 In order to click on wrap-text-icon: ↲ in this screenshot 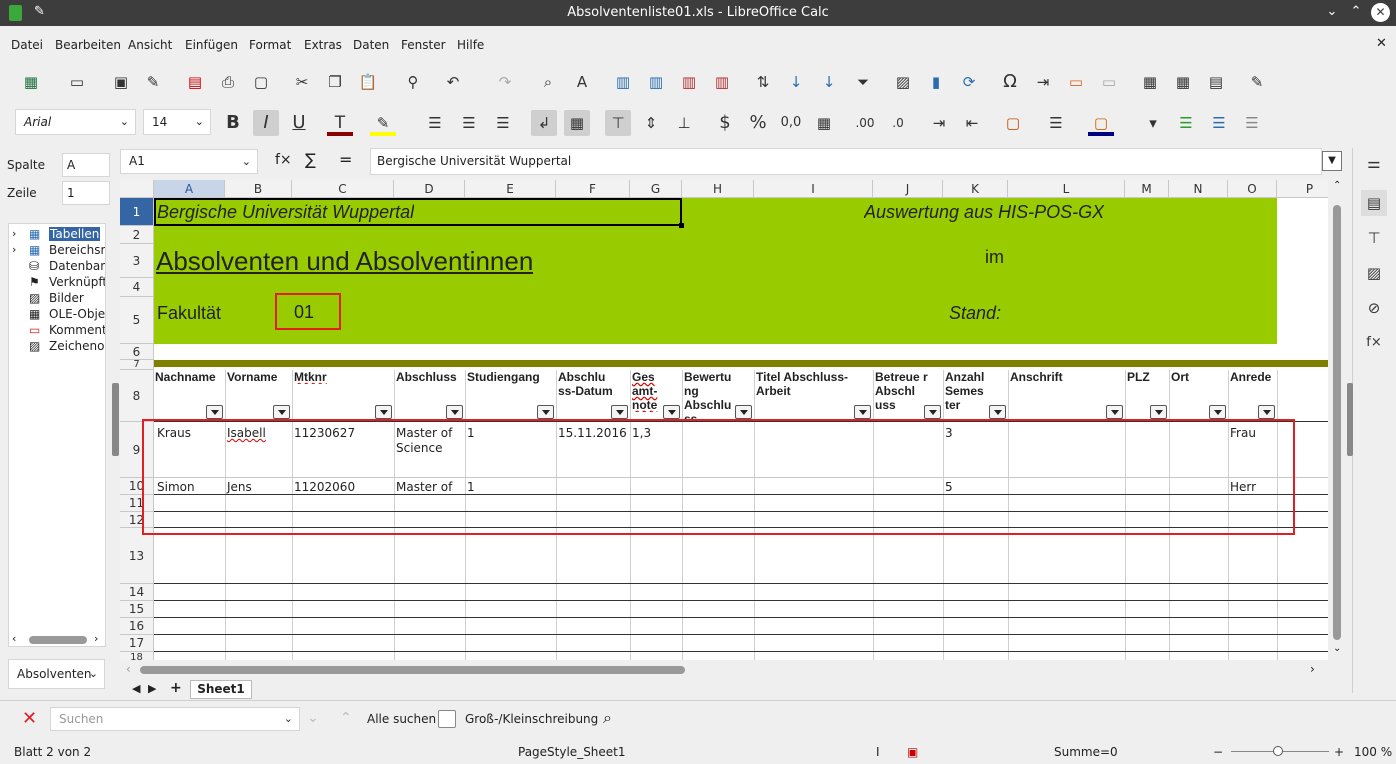, I will do `click(544, 123)`.